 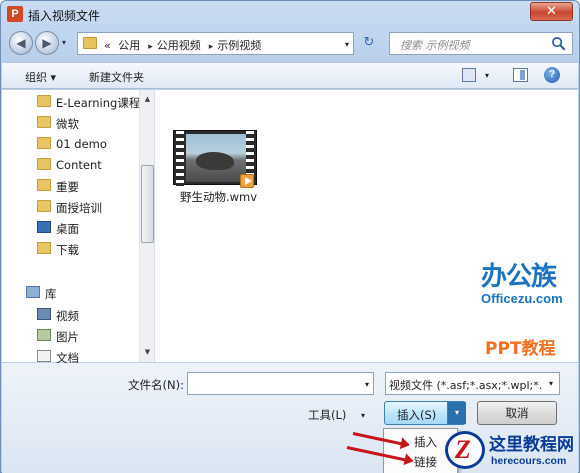 What do you see at coordinates (290, 14) in the screenshot?
I see `title-bar: P 插入视频文件 ✕` at bounding box center [290, 14].